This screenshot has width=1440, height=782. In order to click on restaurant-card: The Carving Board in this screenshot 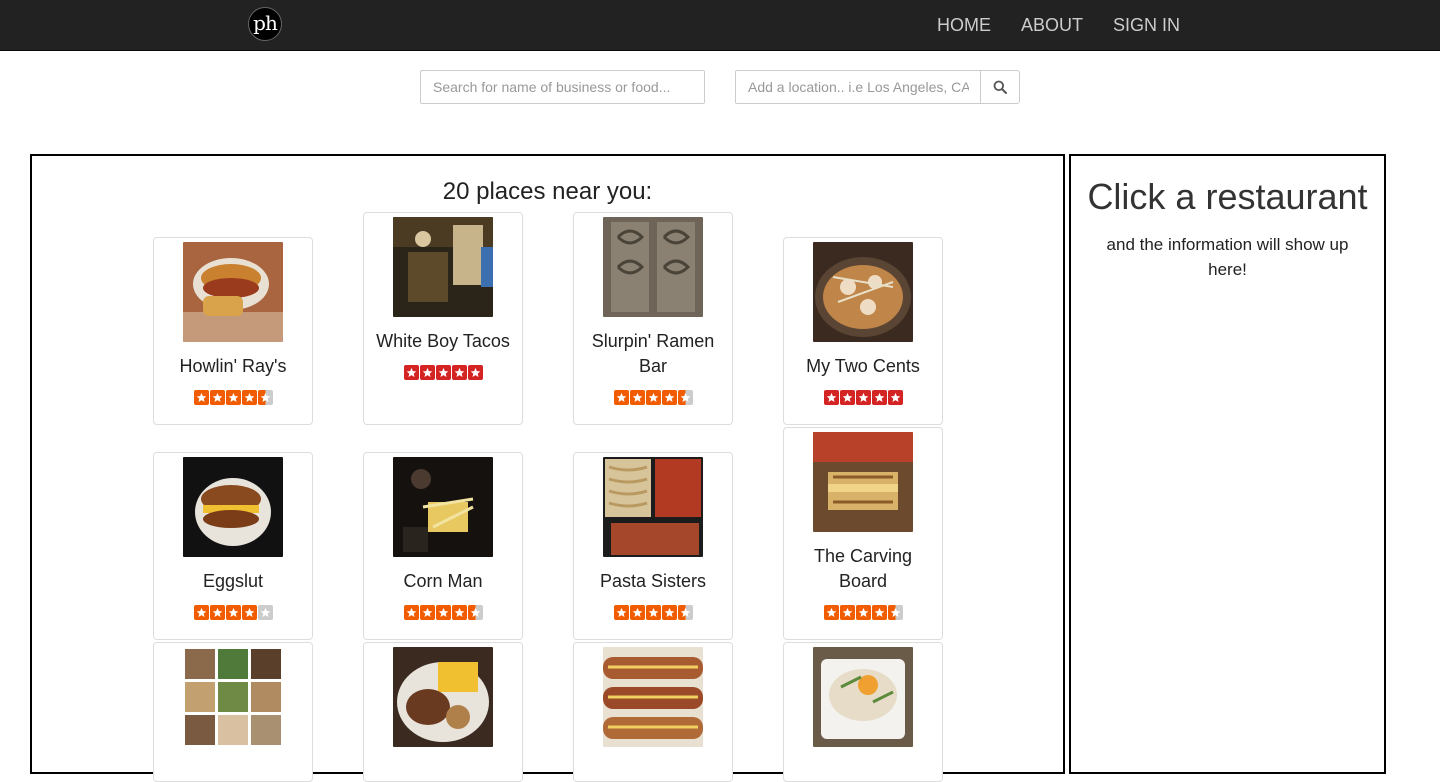, I will do `click(863, 533)`.